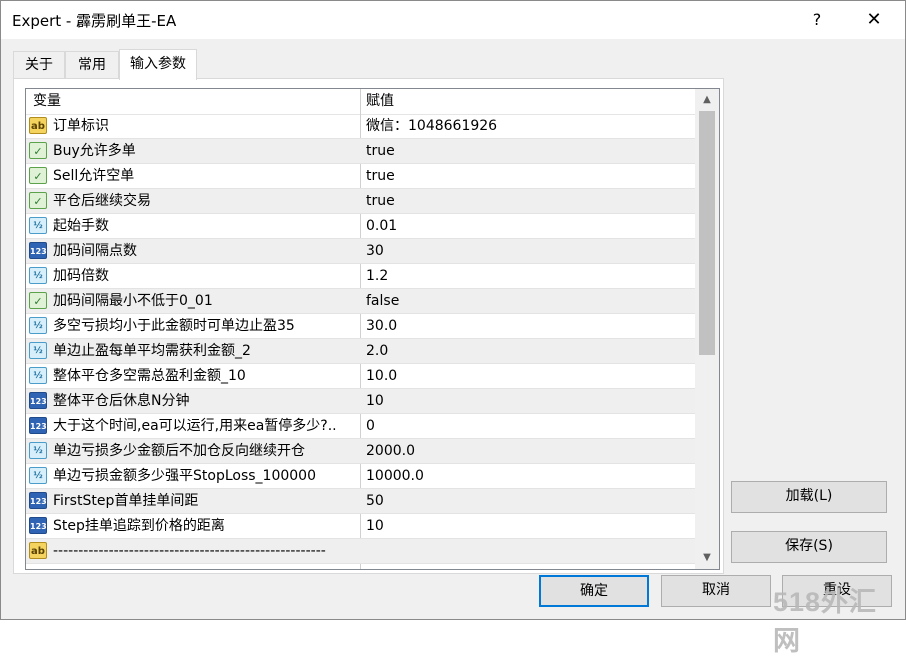 The width and height of the screenshot is (906, 658). Describe the element at coordinates (375, 501) in the screenshot. I see `parameter-value: 50` at that location.